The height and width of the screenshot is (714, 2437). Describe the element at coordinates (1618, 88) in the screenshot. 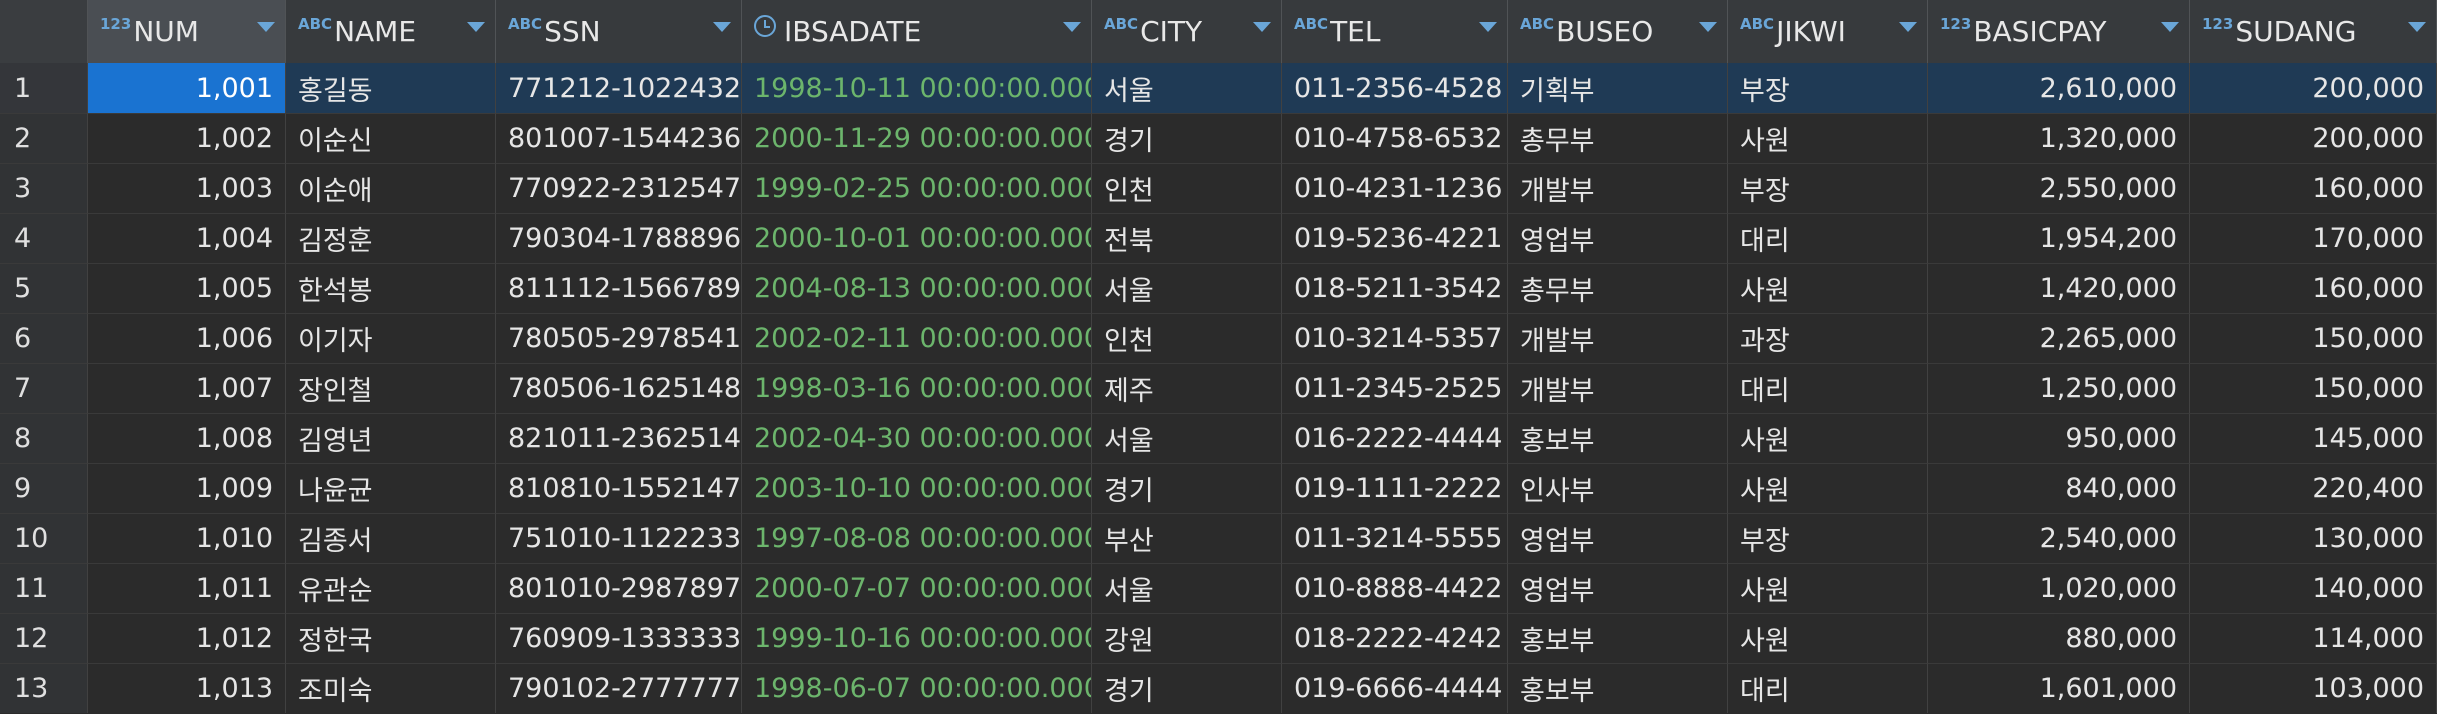

I see `cell-buseo: 기획부` at that location.